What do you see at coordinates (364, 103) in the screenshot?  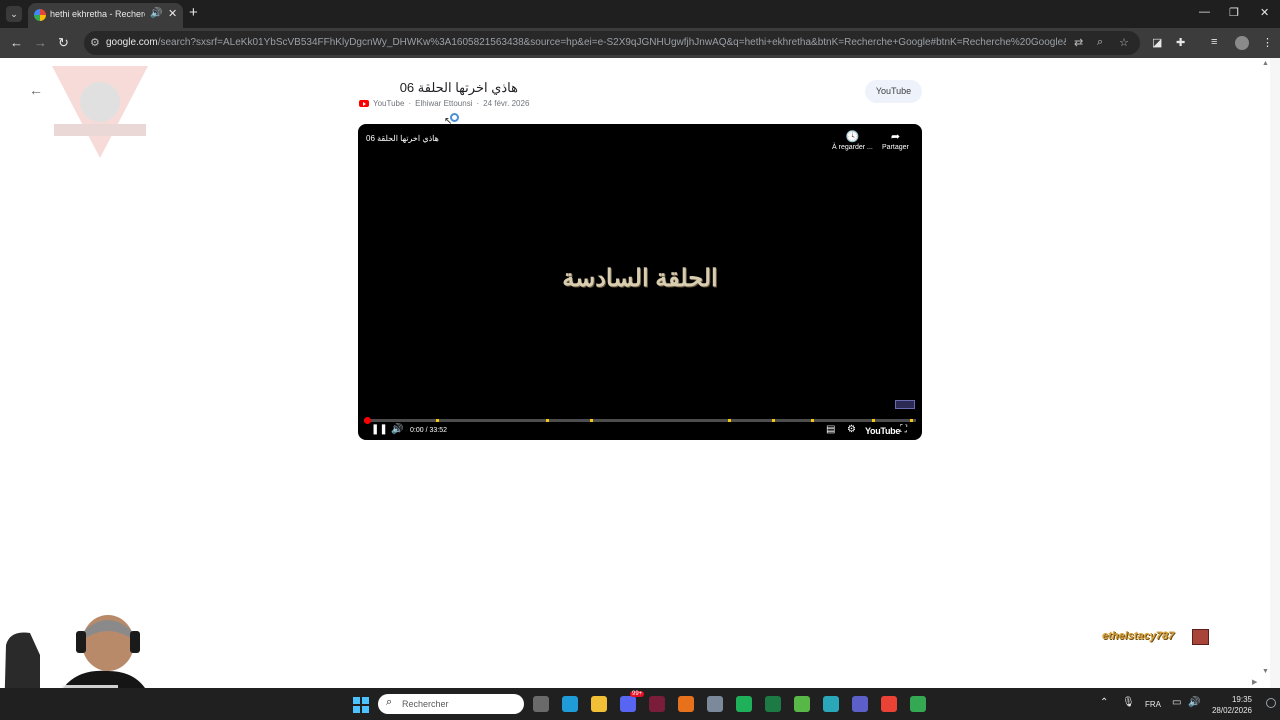 I see `youtube-logo-icon` at bounding box center [364, 103].